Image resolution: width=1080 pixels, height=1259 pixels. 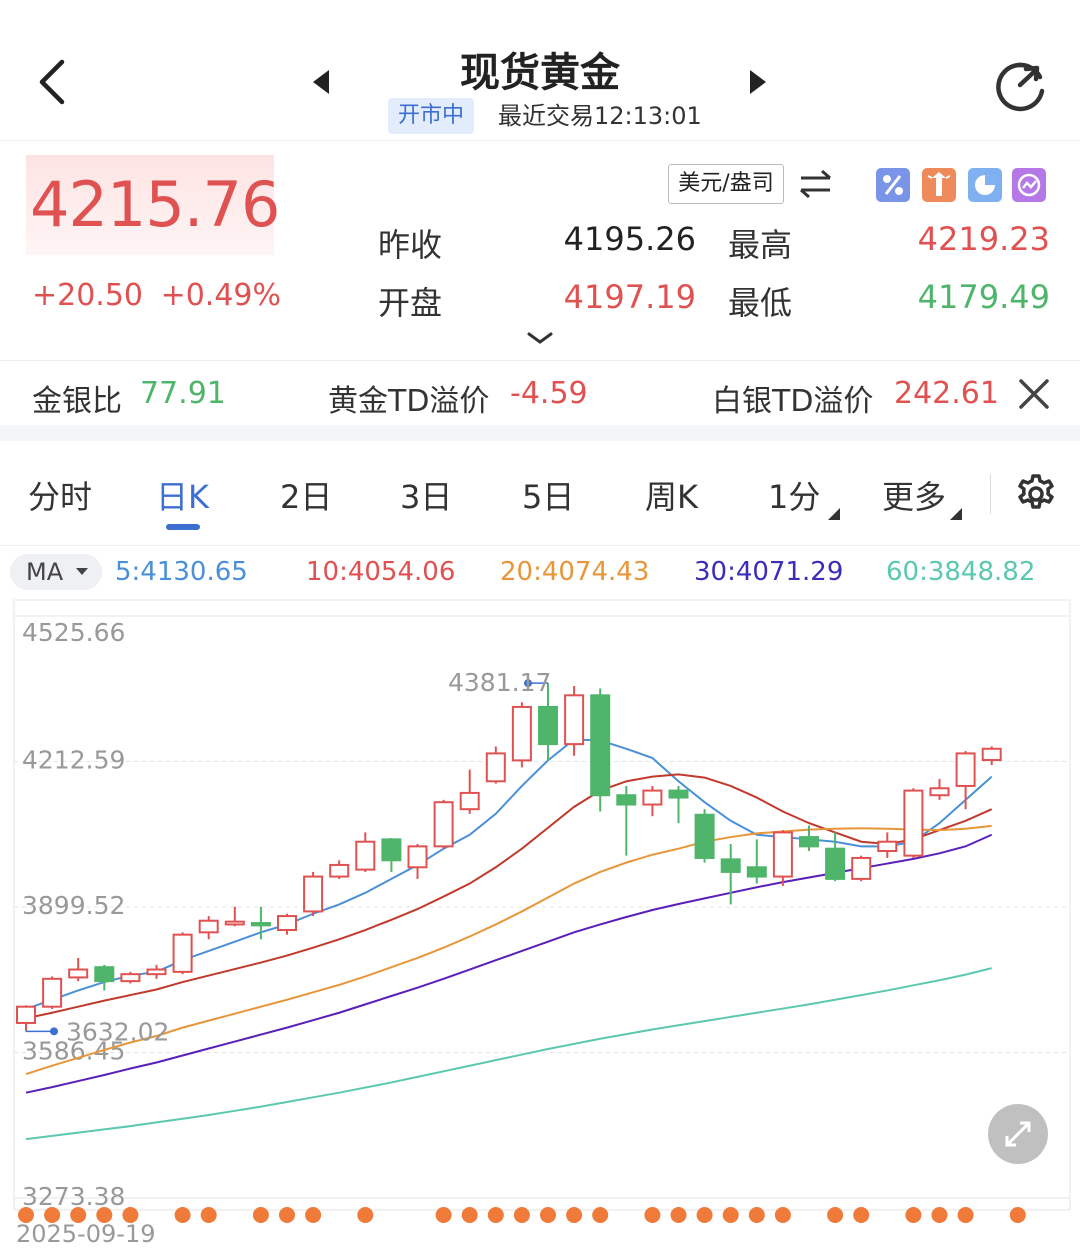 I want to click on expand-details-button, so click(x=540, y=338).